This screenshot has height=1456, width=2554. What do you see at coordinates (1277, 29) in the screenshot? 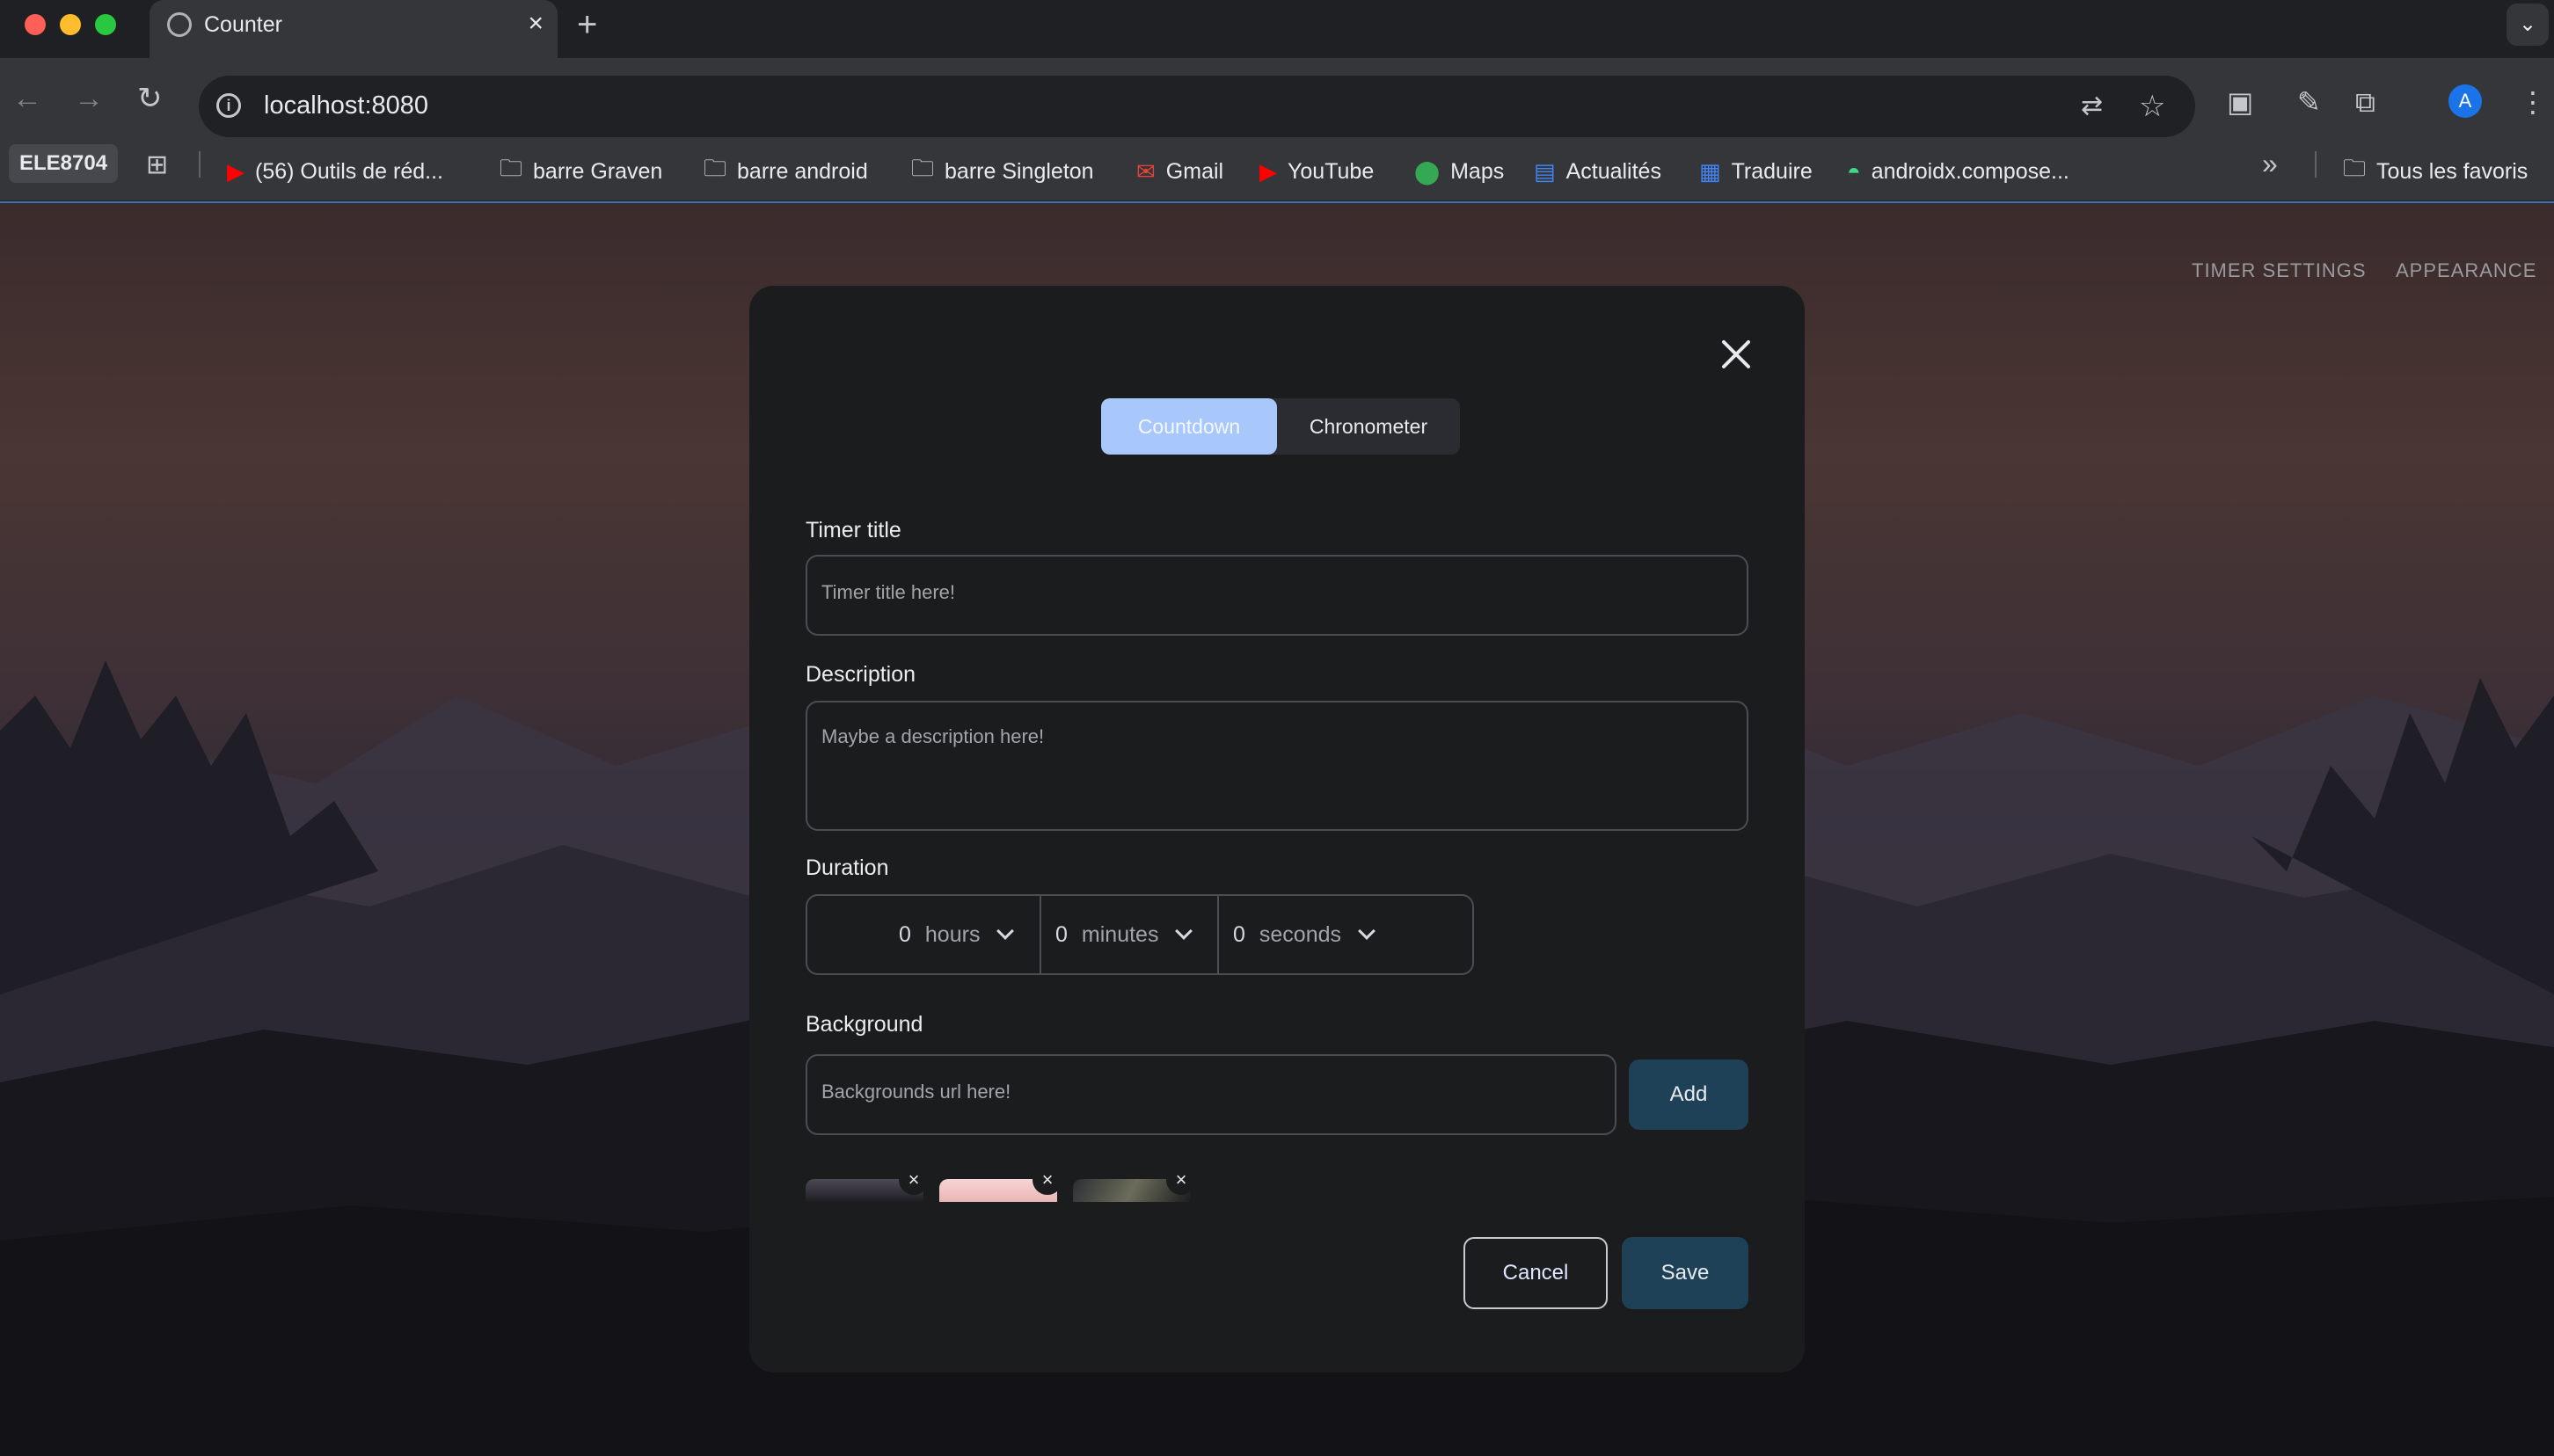
I see `browser-tab-bar: Counter × + ⌄` at bounding box center [1277, 29].